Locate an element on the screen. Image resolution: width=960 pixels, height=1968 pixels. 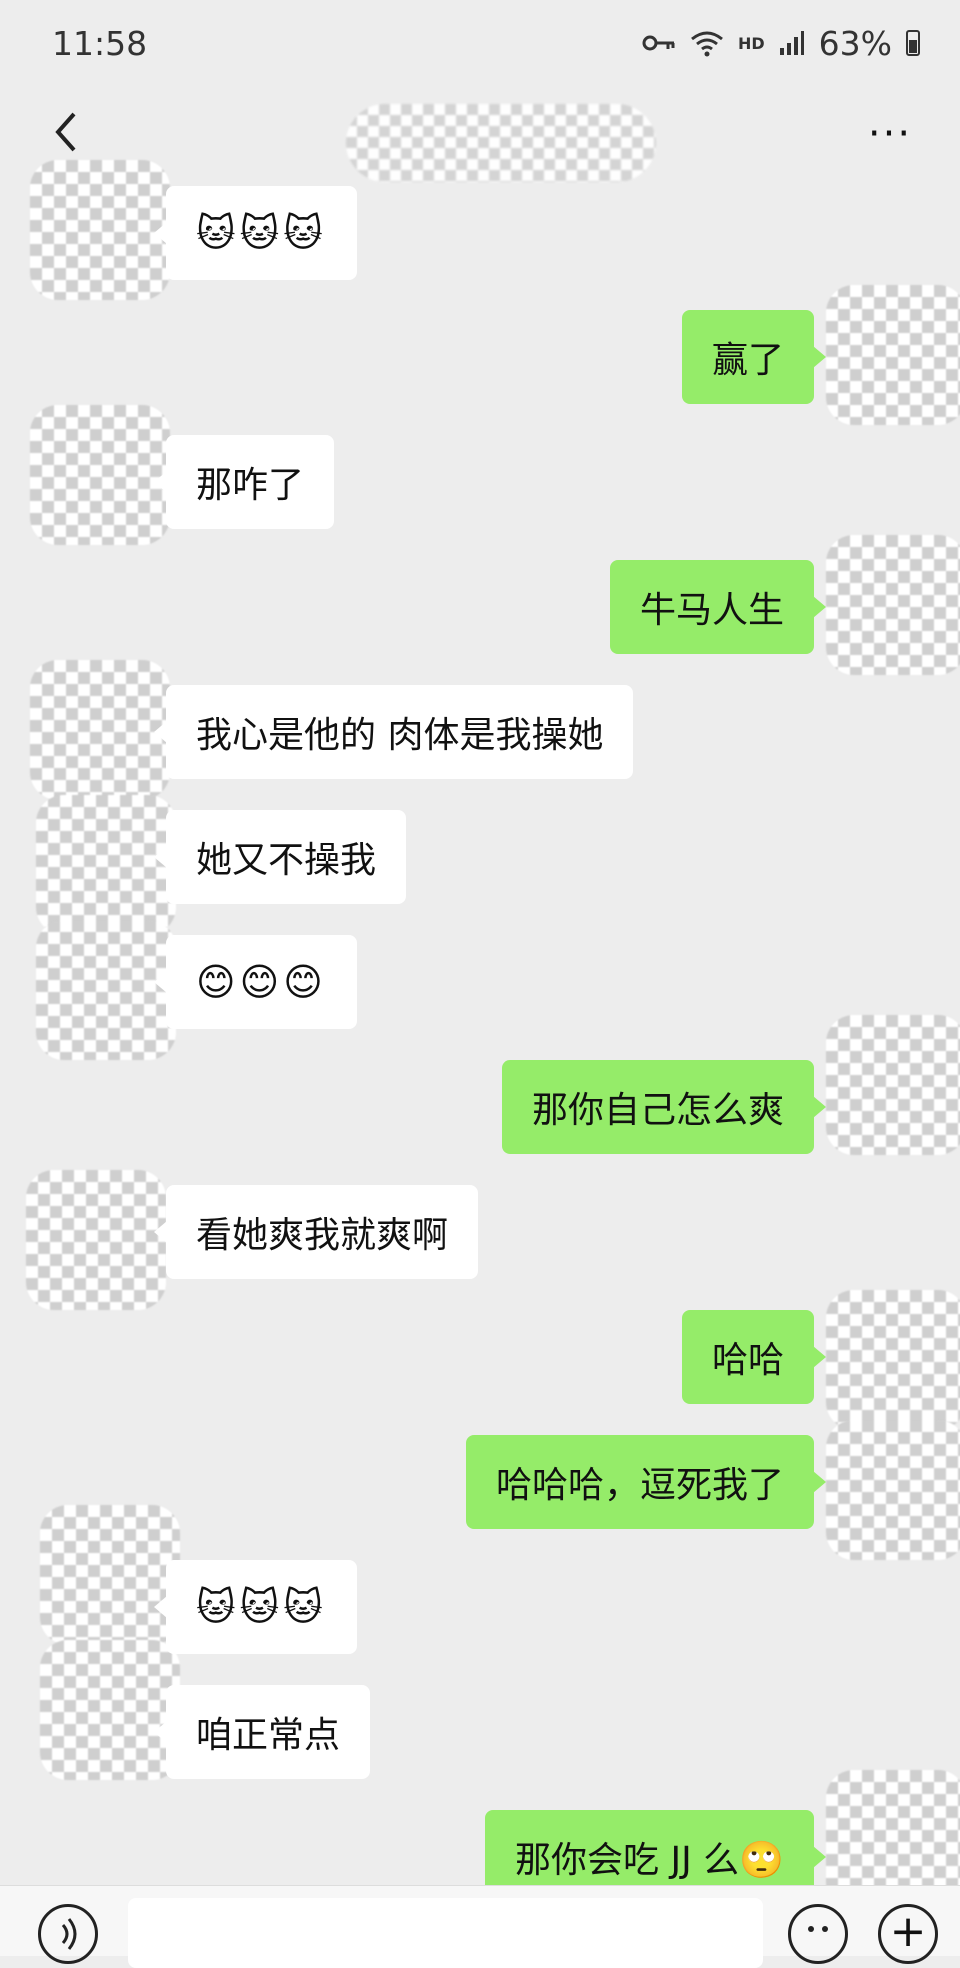
voice-button is located at coordinates (68, 1934).